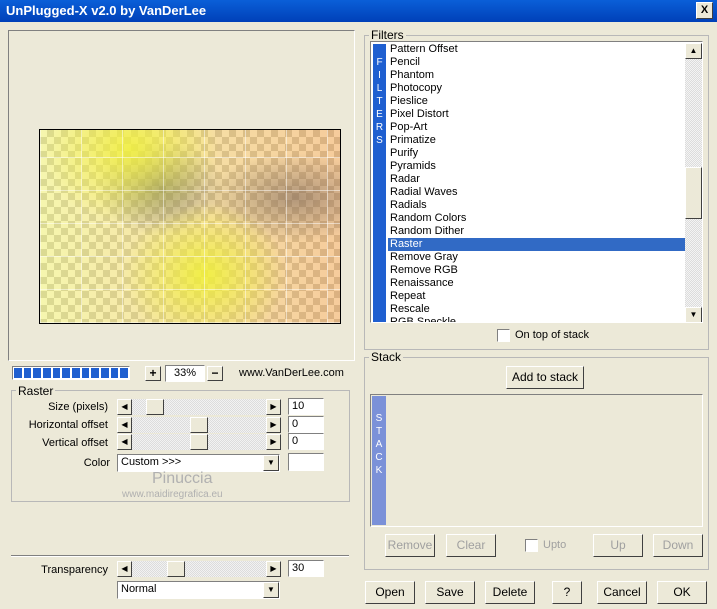 The width and height of the screenshot is (717, 609). Describe the element at coordinates (693, 193) in the screenshot. I see `scroll-thumb` at that location.